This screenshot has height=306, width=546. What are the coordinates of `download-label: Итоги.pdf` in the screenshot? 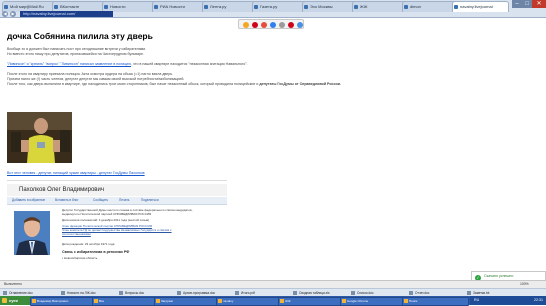 It's located at (248, 293).